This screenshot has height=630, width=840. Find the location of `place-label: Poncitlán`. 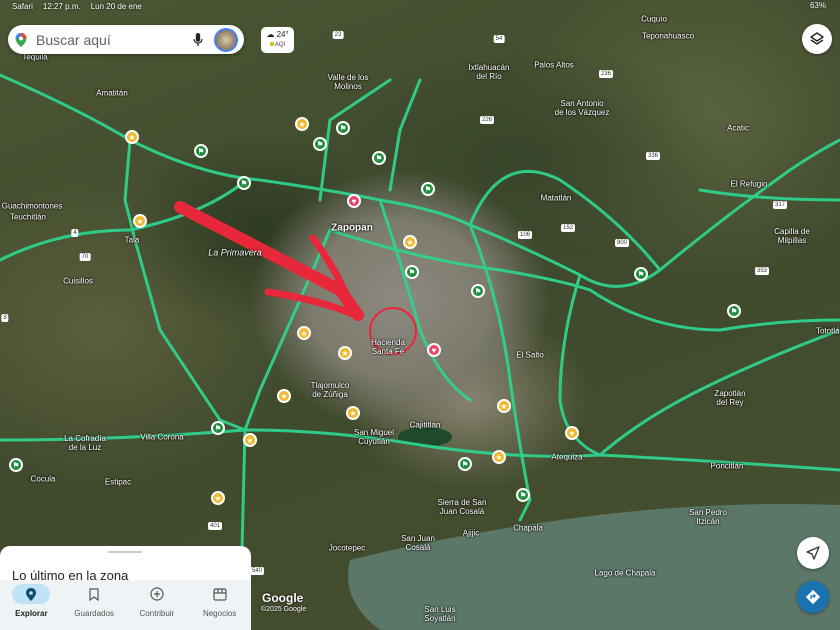

place-label: Poncitlán is located at coordinates (727, 466).